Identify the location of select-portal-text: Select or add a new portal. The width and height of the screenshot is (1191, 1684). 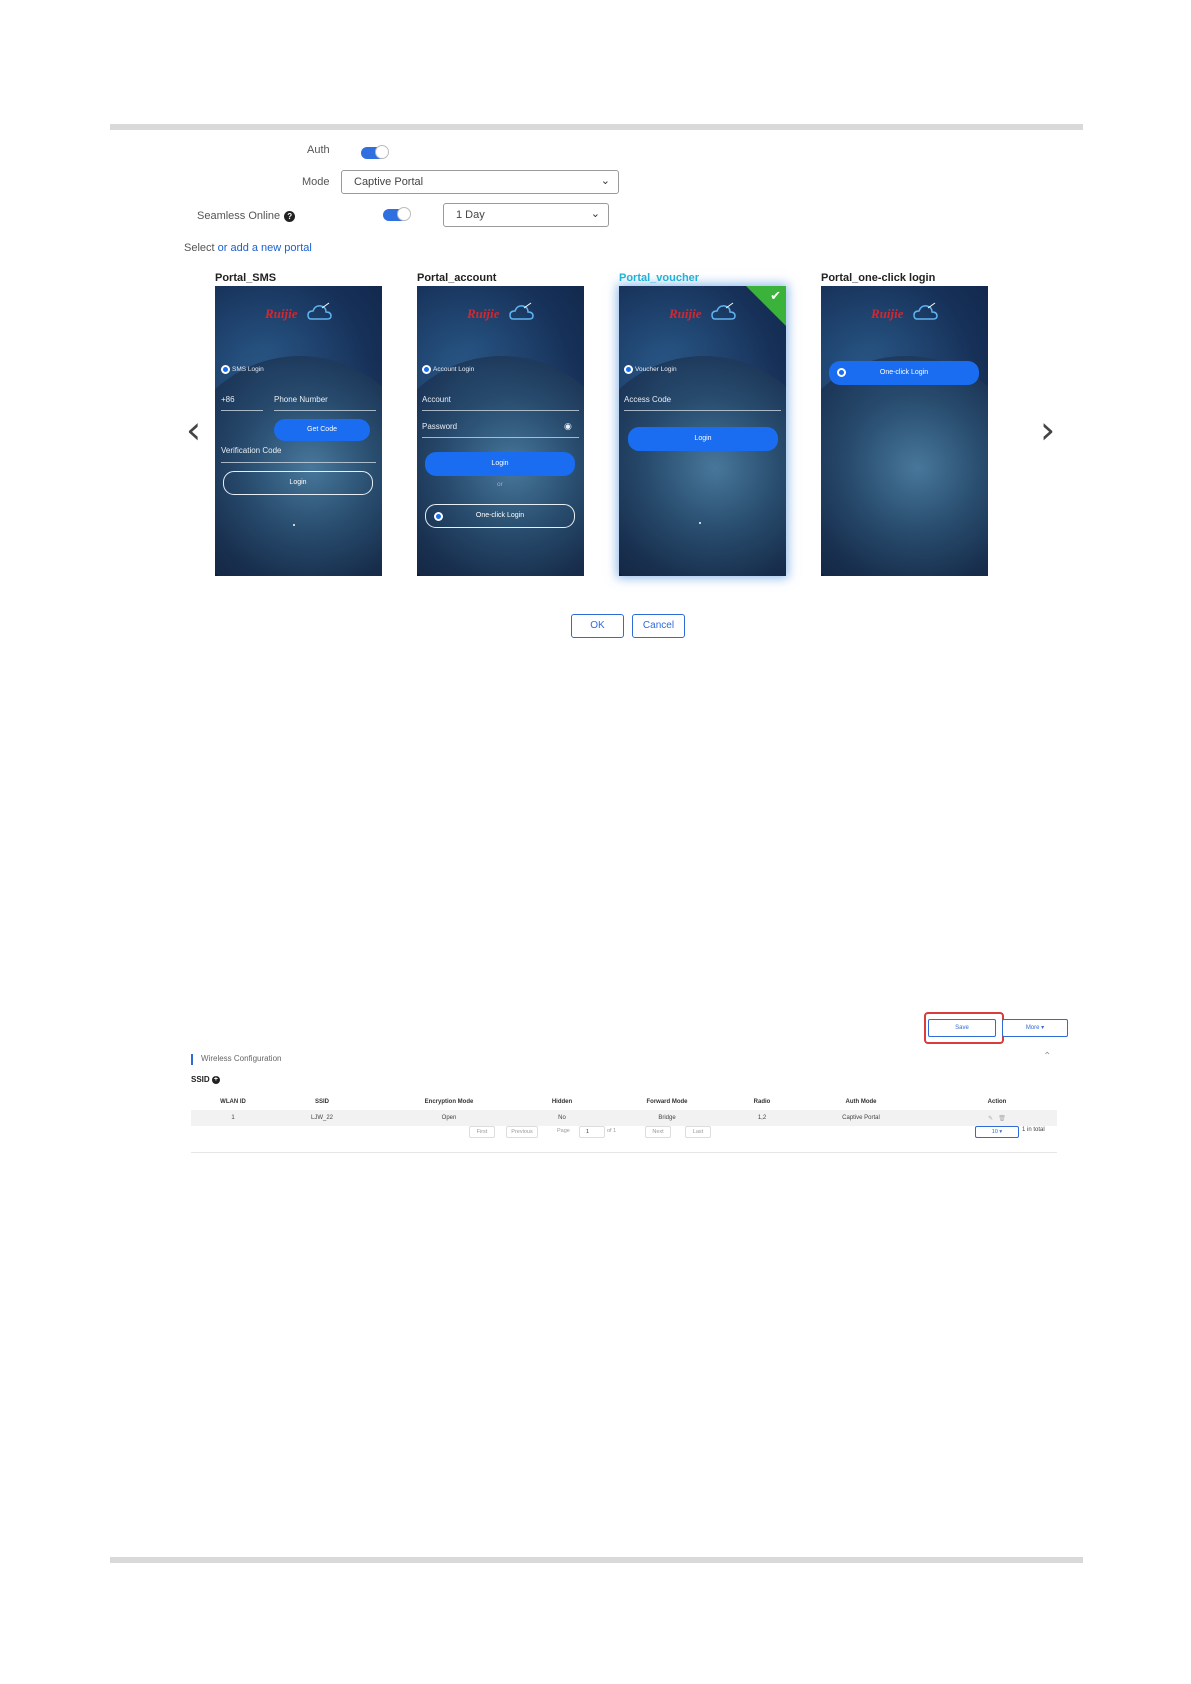
(248, 248).